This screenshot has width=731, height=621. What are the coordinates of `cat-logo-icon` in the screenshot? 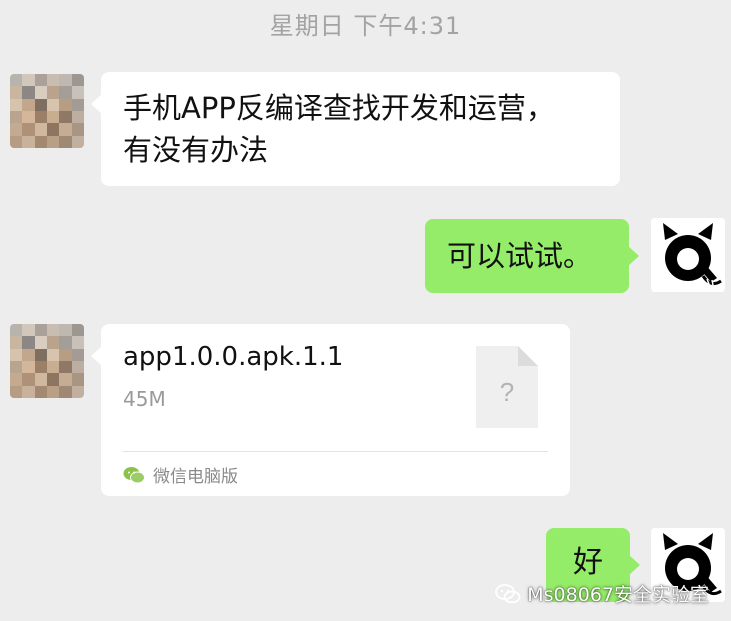 It's located at (688, 255).